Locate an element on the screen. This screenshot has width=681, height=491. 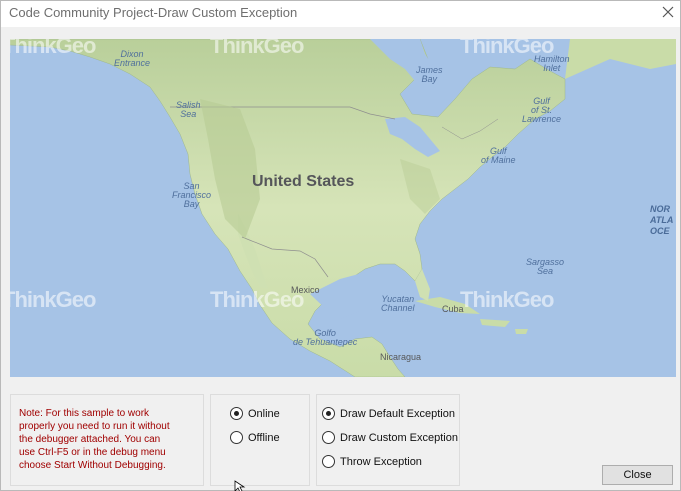
radio-throw-exception: Throw Exception is located at coordinates (372, 461).